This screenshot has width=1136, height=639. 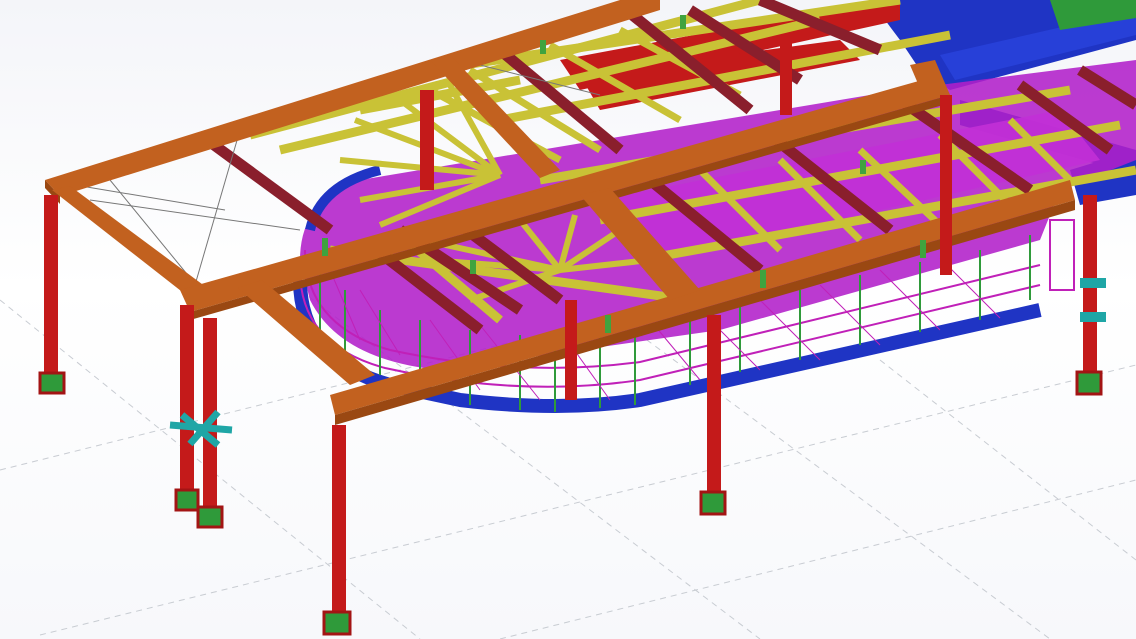 What do you see at coordinates (201, 428) in the screenshot?
I see `teal-bracket` at bounding box center [201, 428].